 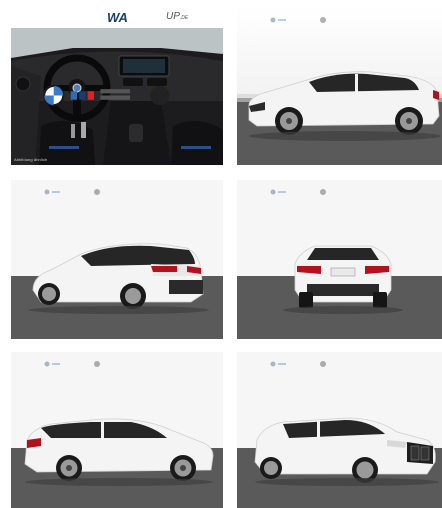 I want to click on gallery-thumb-side-left, so click(x=117, y=430).